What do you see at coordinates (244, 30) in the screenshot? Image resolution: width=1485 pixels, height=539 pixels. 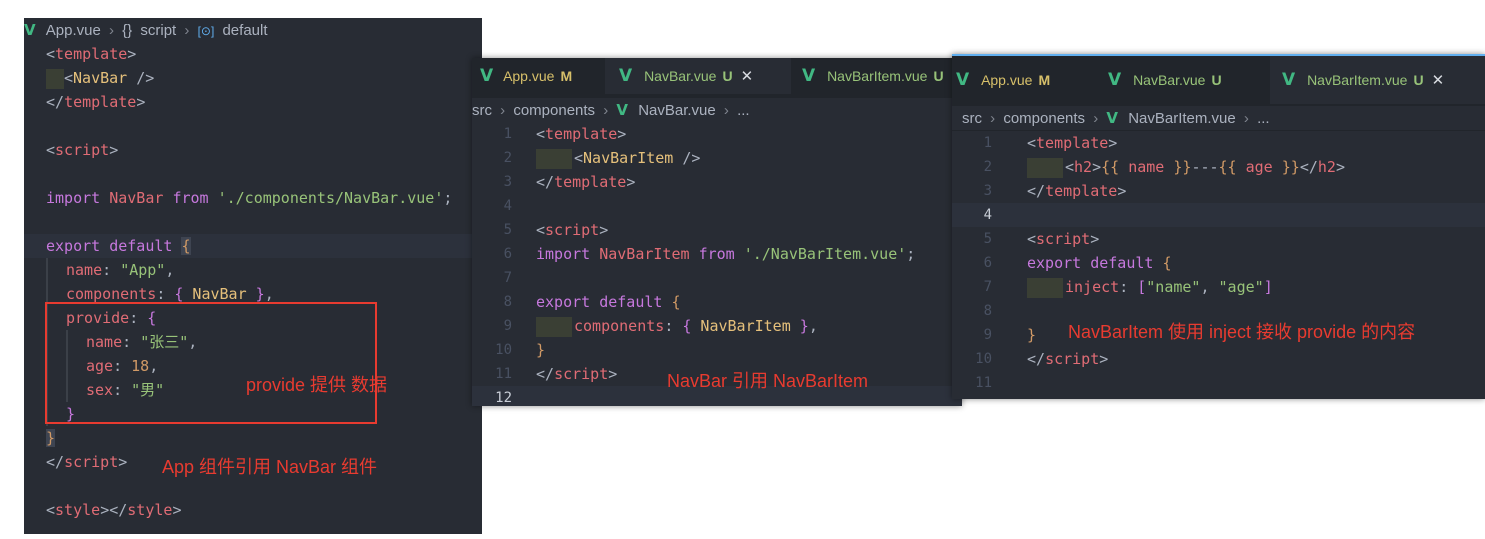 I see `breadcrumb-item: default` at bounding box center [244, 30].